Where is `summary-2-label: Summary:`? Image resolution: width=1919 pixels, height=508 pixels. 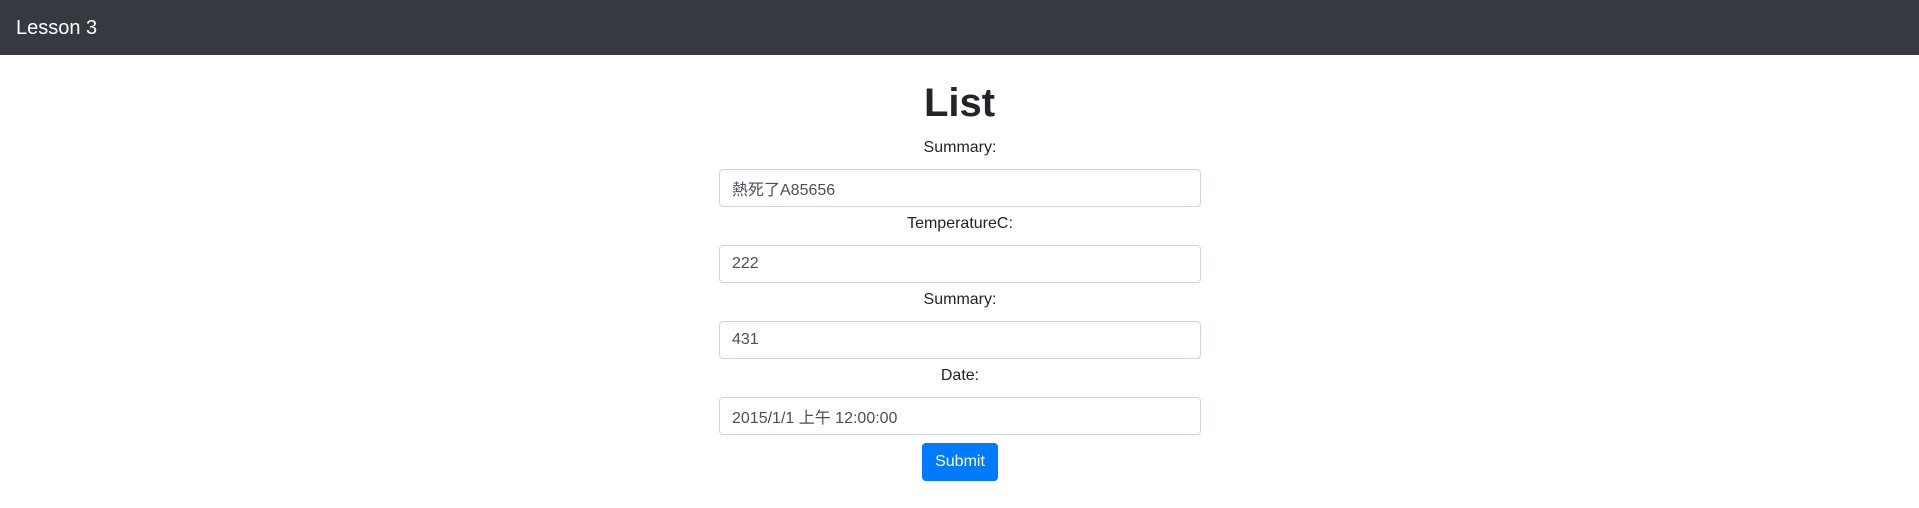
summary-2-label: Summary: is located at coordinates (960, 299).